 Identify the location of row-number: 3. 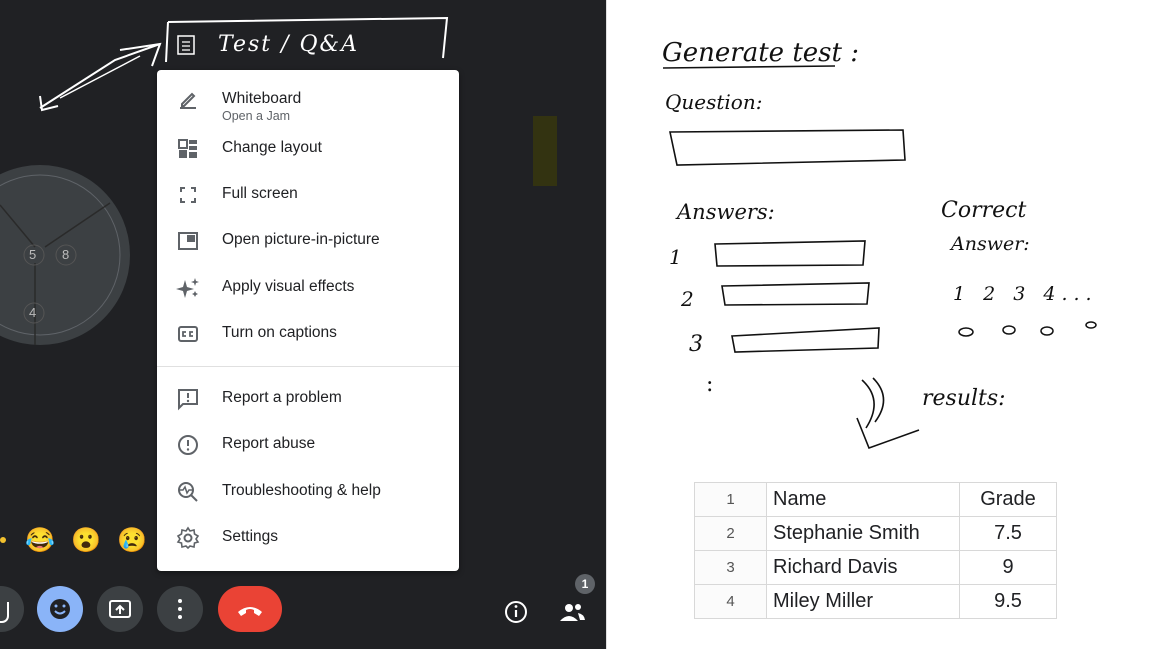
(730, 567).